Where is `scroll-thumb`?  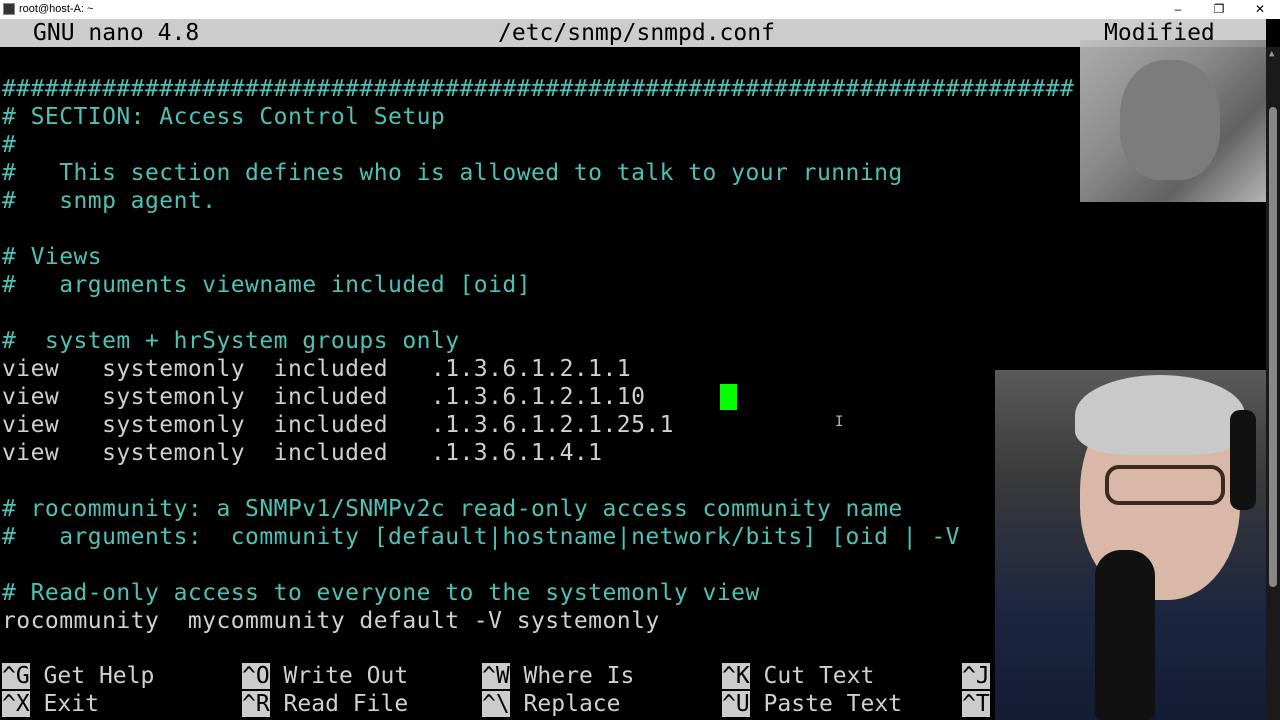
scroll-thumb is located at coordinates (1273, 347).